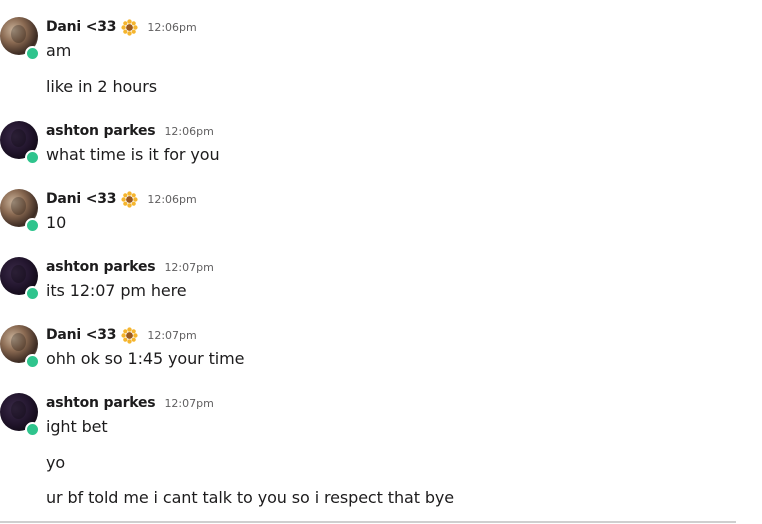 The height and width of the screenshot is (524, 762). I want to click on message-text: ohh ok so 1:45 your time, so click(145, 358).